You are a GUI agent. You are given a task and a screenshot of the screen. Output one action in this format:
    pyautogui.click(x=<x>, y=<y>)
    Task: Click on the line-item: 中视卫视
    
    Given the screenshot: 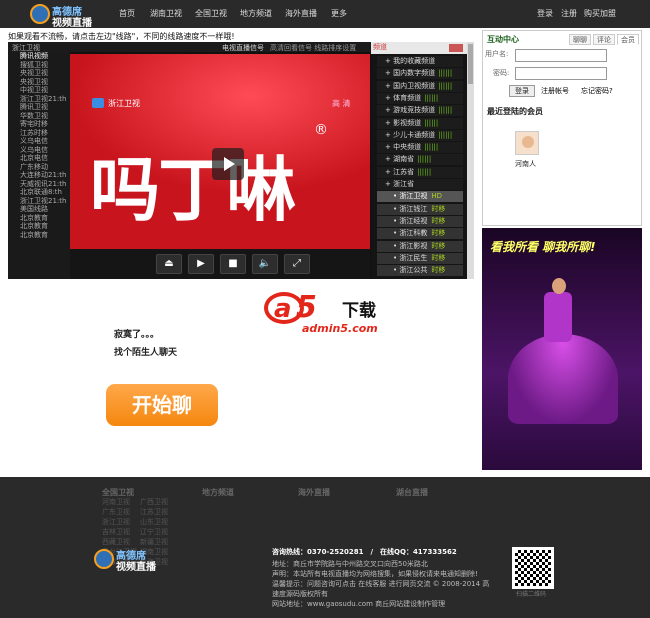 What is the action you would take?
    pyautogui.click(x=39, y=90)
    